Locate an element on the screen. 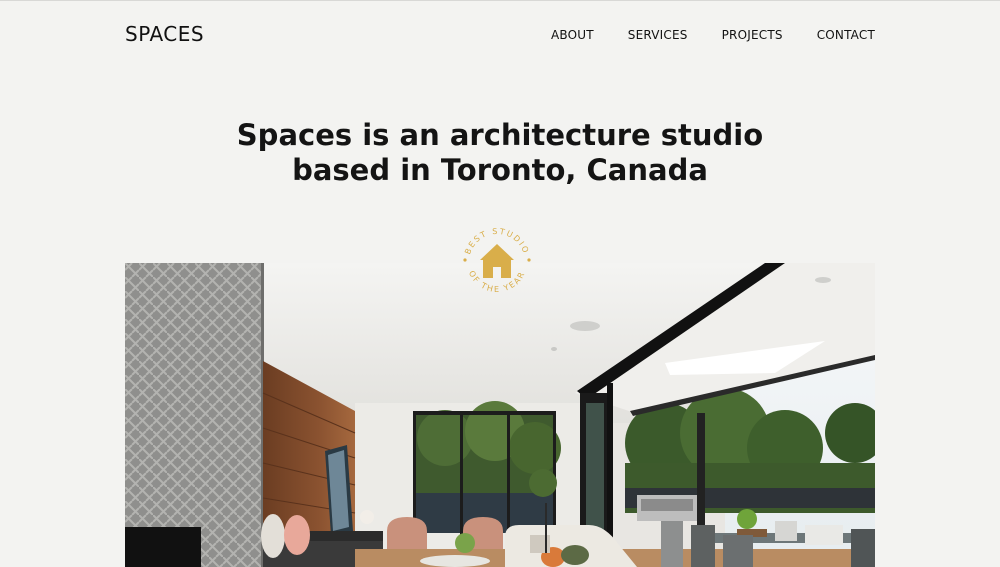 The height and width of the screenshot is (567, 1000). best-studio-badge: BEST STUDIO OF THE YEAR is located at coordinates (497, 259).